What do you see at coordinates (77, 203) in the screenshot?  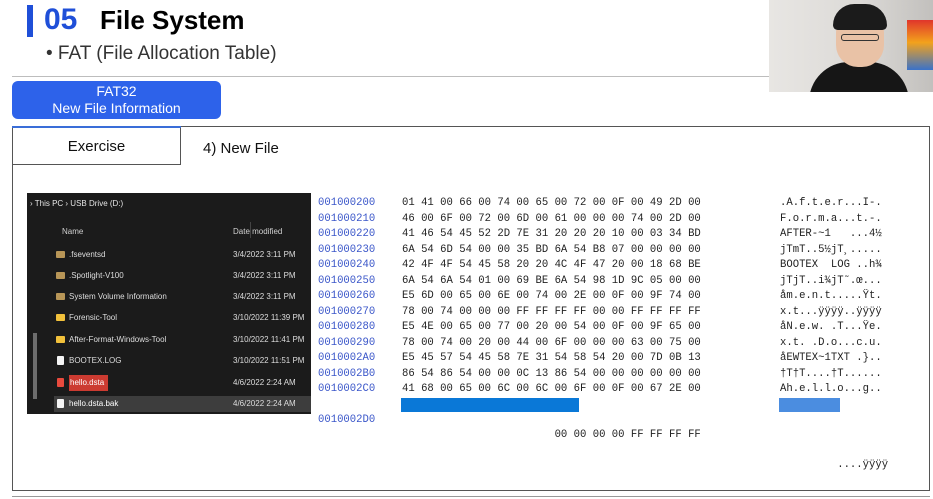 I see `breadcrumb: › This PC › USB Drive (D:)` at bounding box center [77, 203].